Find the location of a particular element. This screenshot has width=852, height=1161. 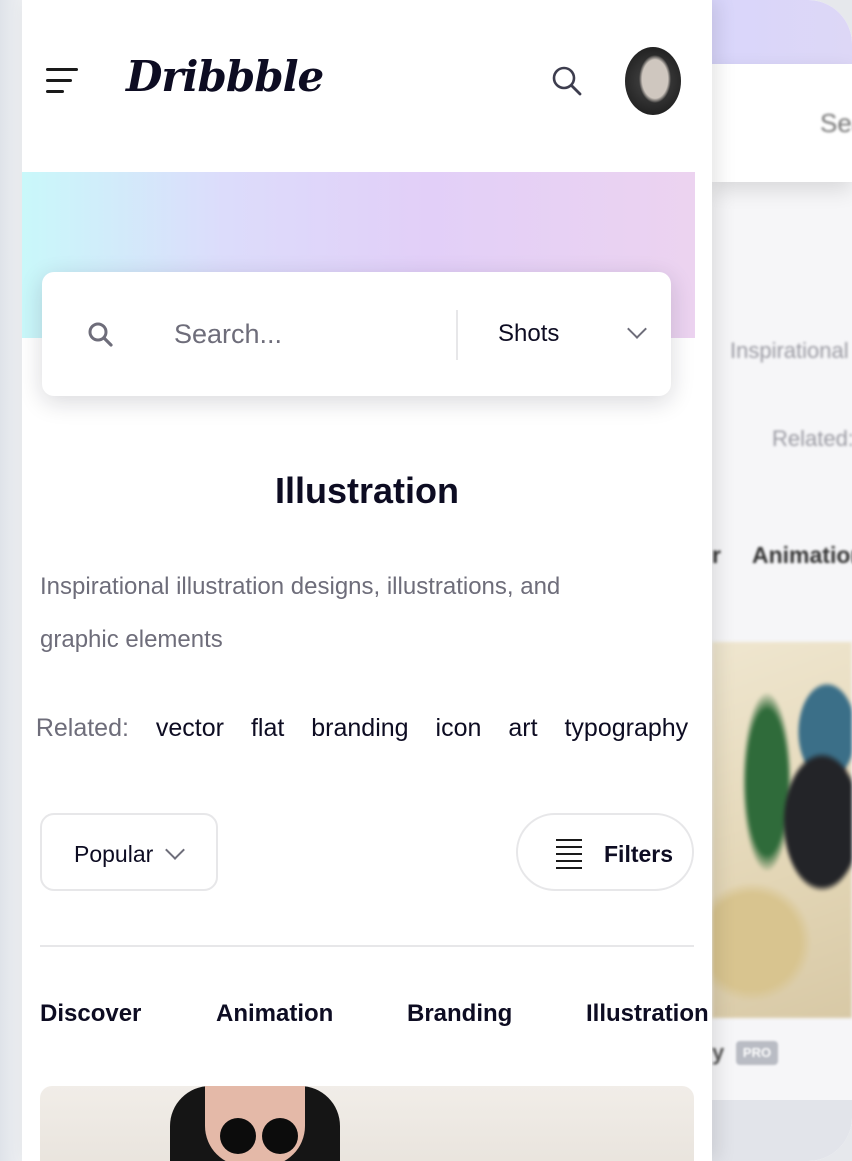

bg-hero-strip is located at coordinates (782, 33).